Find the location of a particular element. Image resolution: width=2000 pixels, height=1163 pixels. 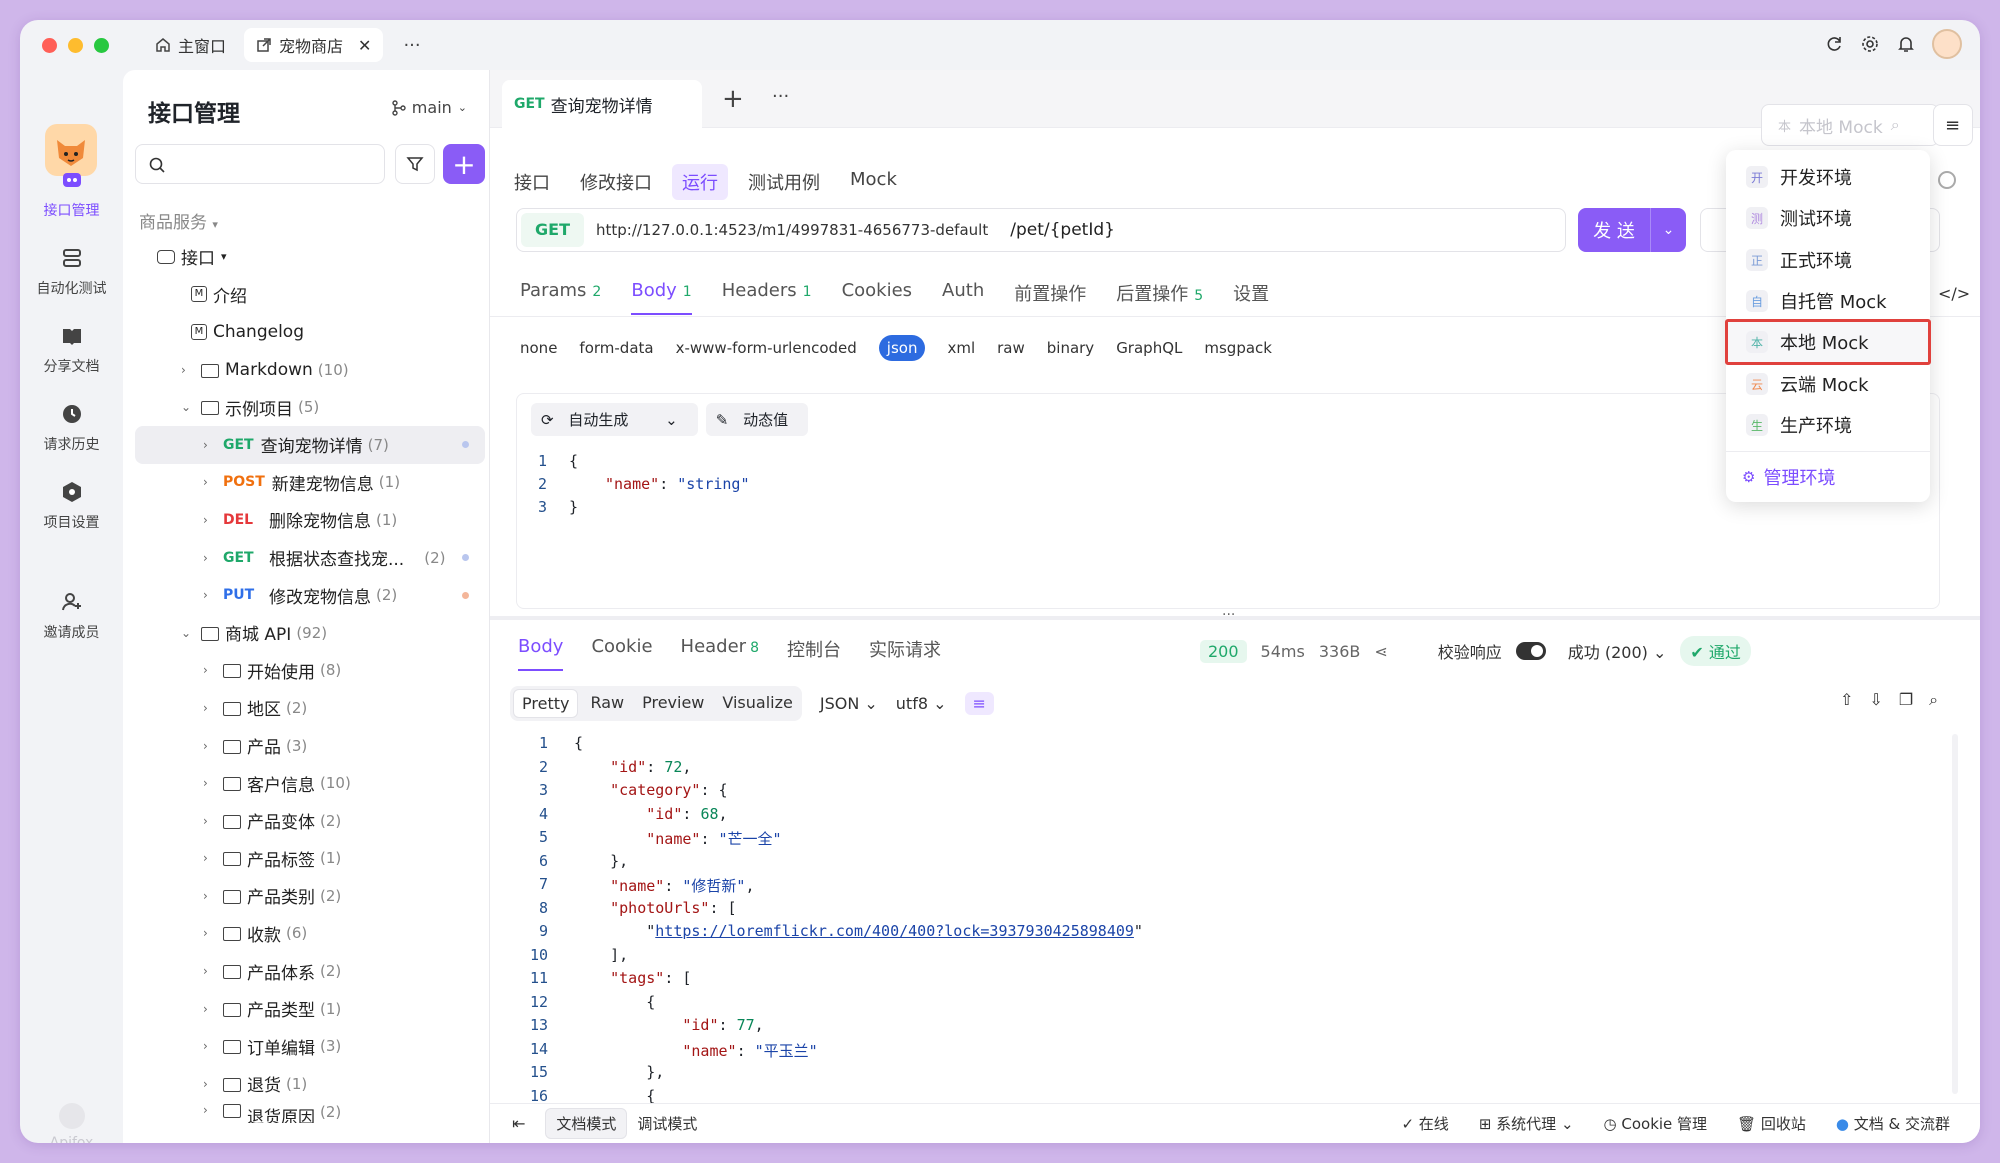

format-raw: Raw is located at coordinates (607, 703).